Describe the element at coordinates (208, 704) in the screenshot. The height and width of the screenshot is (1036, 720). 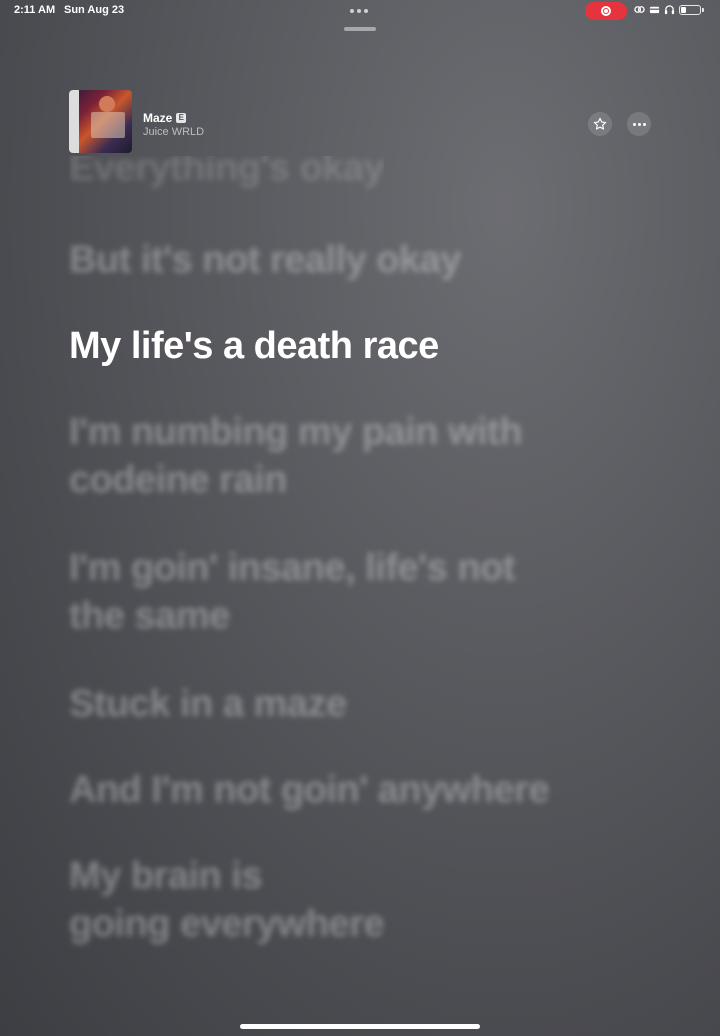
I see `lyric-line: Stuck in a maze` at that location.